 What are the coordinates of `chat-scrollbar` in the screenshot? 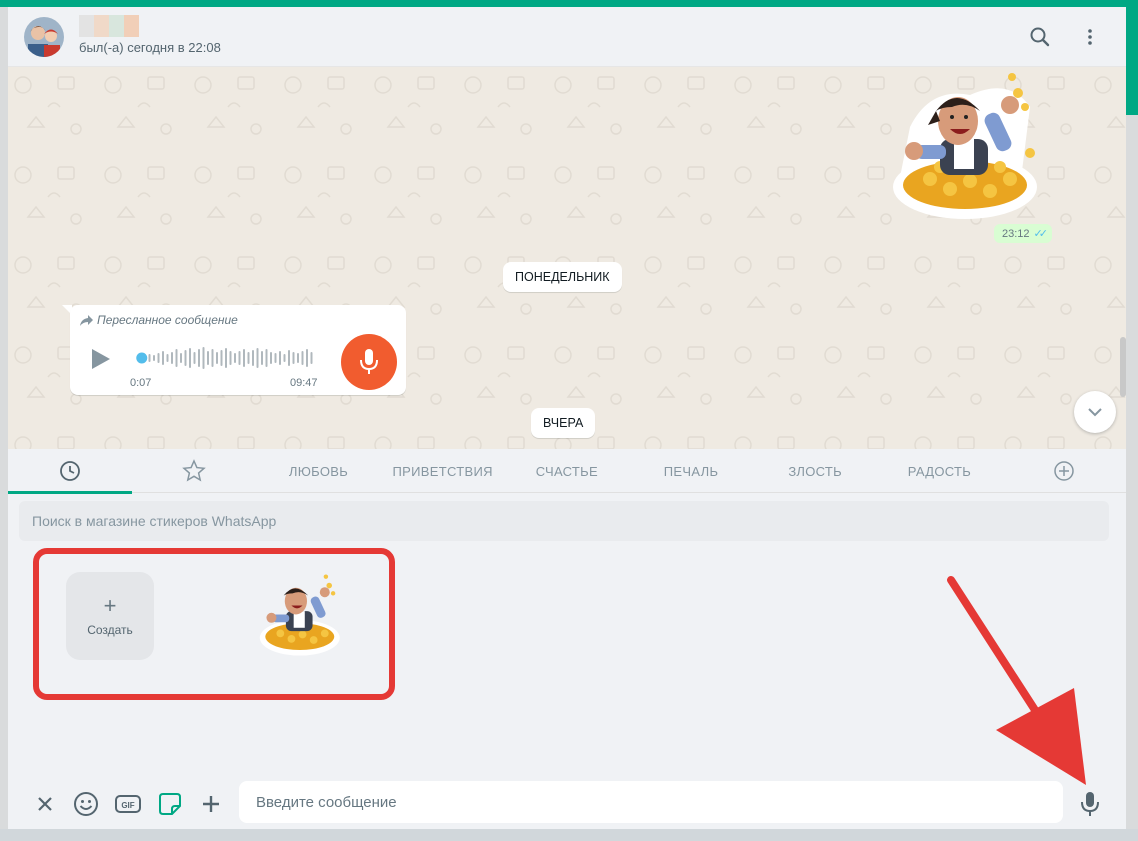 It's located at (1123, 367).